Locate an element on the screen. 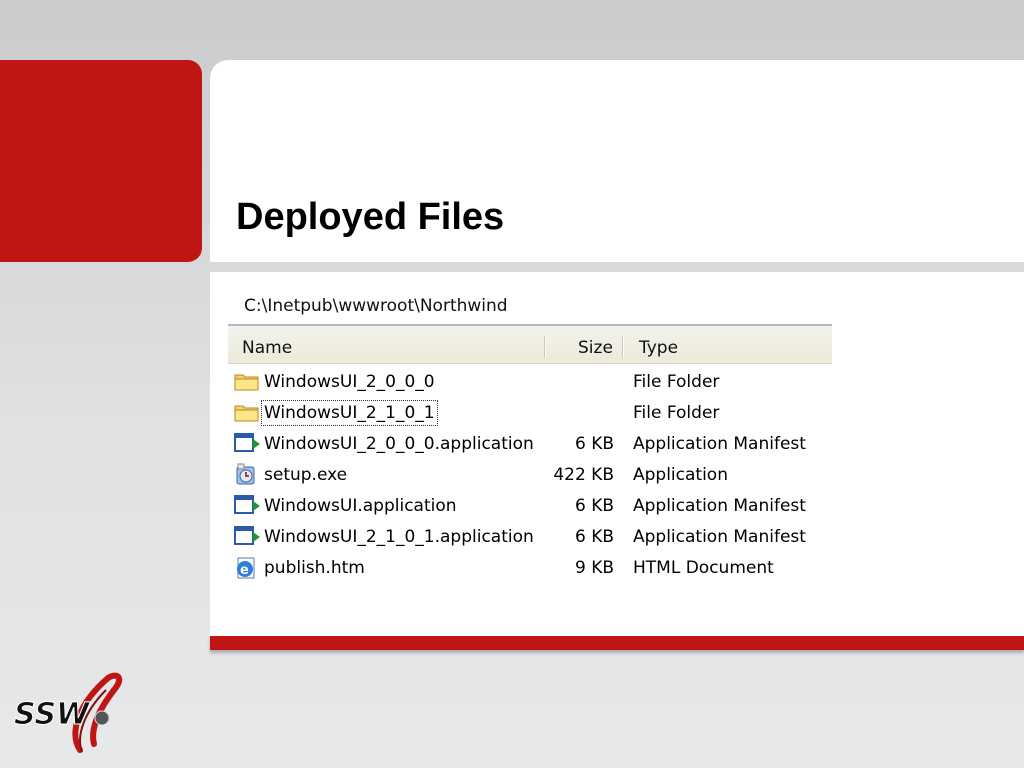  file-row: WindowsUI_2_1_0_1 File Folder is located at coordinates (530, 413).